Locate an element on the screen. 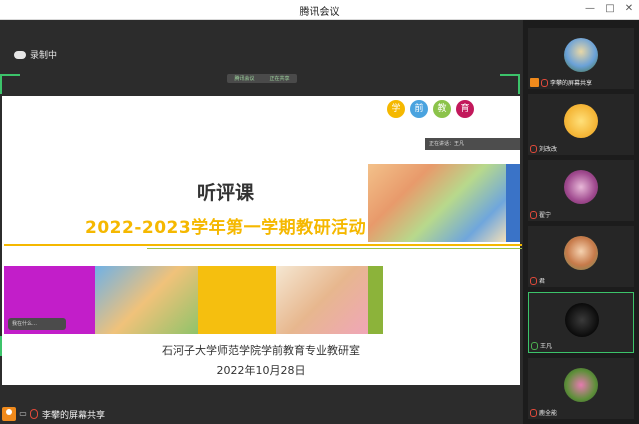 This screenshot has height=424, width=639. participant-tile: 鹿全能 is located at coordinates (581, 388).